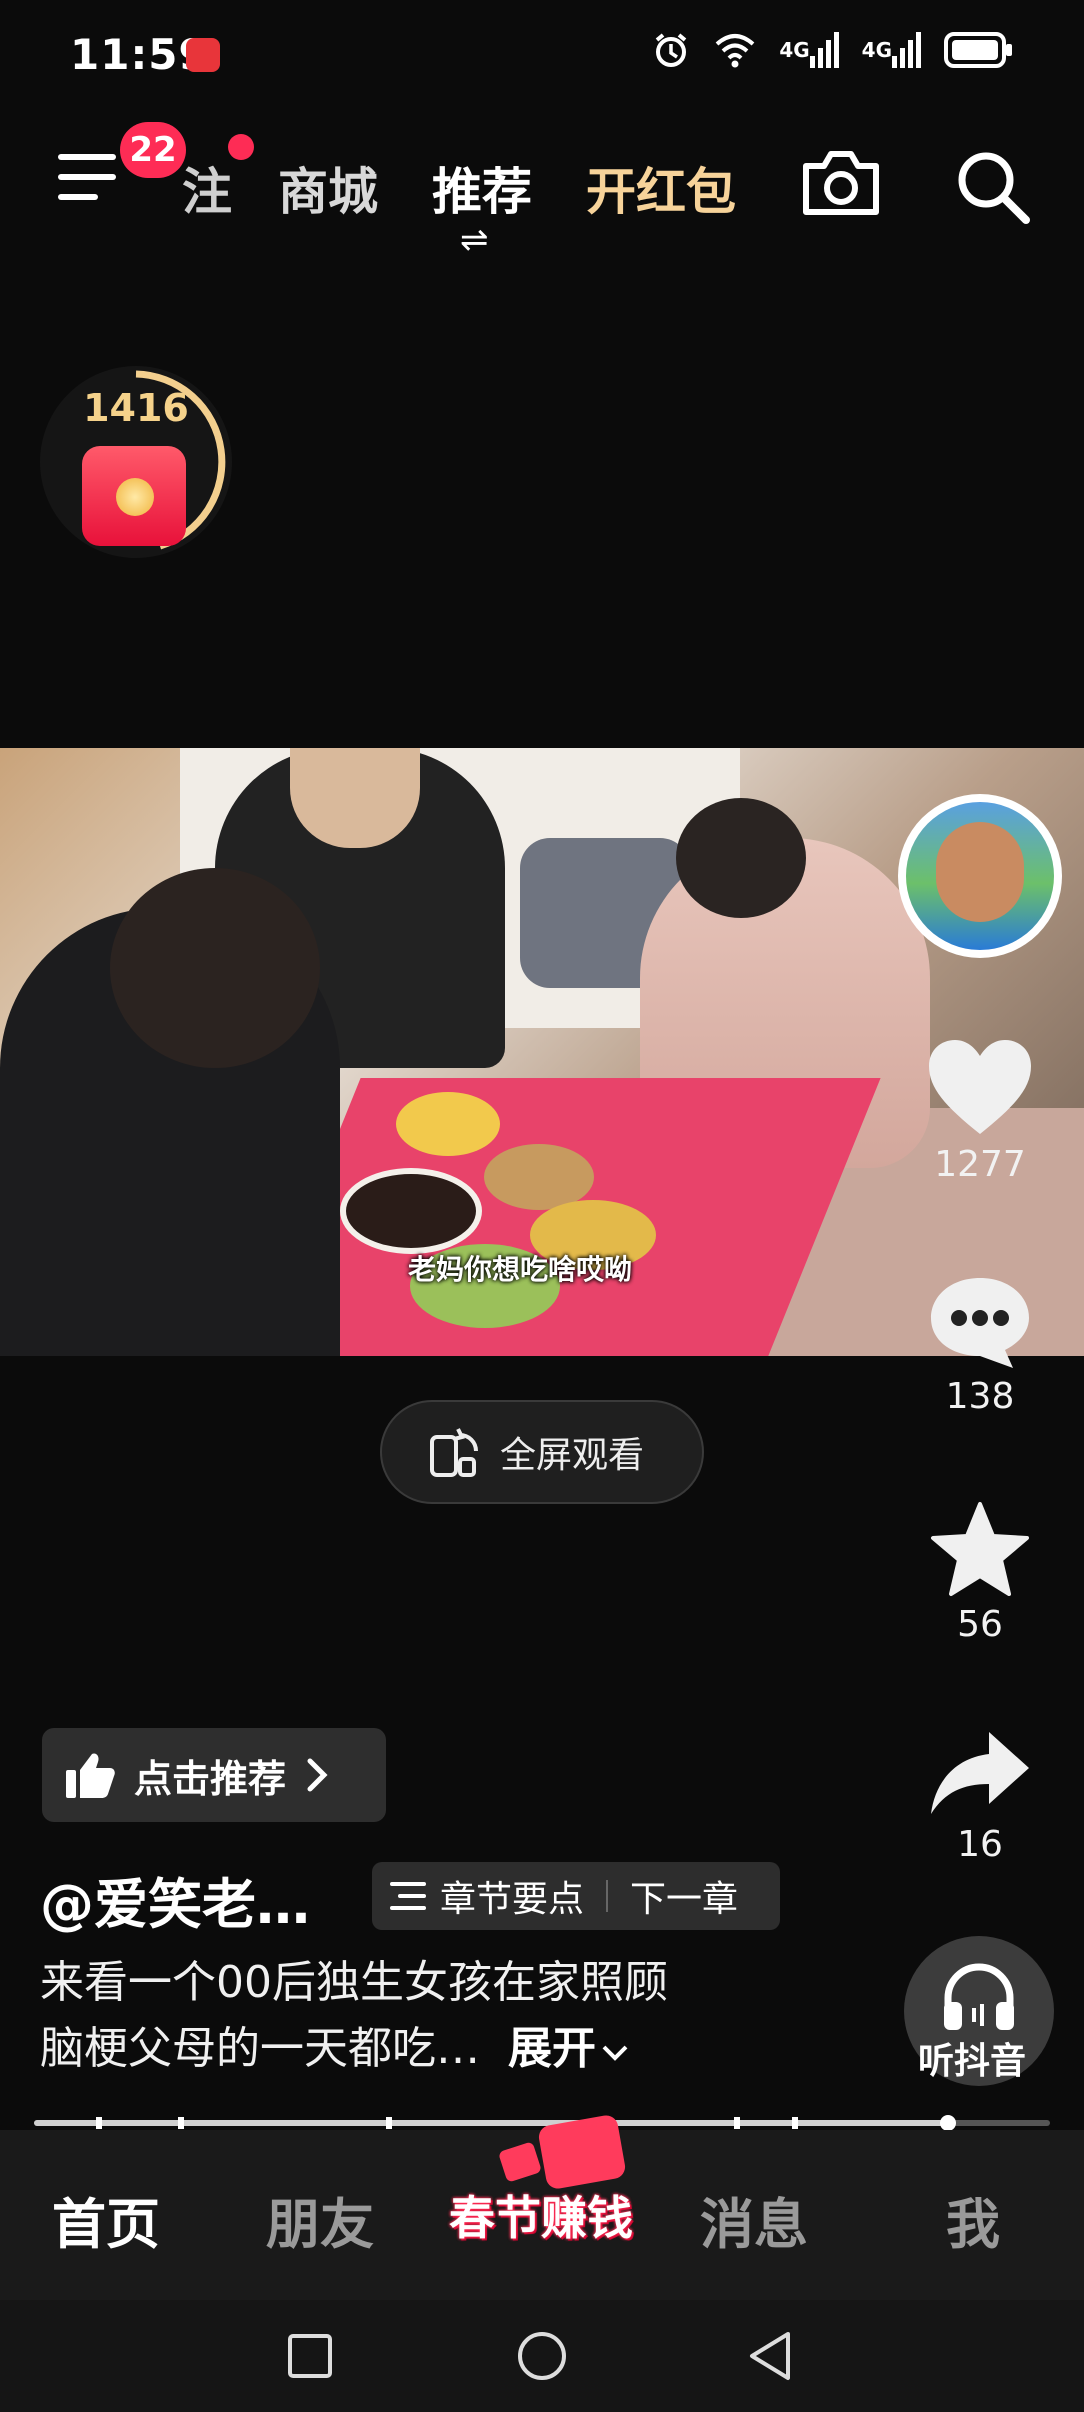 The image size is (1084, 2412). Describe the element at coordinates (491, 2123) in the screenshot. I see `progress-fill` at that location.